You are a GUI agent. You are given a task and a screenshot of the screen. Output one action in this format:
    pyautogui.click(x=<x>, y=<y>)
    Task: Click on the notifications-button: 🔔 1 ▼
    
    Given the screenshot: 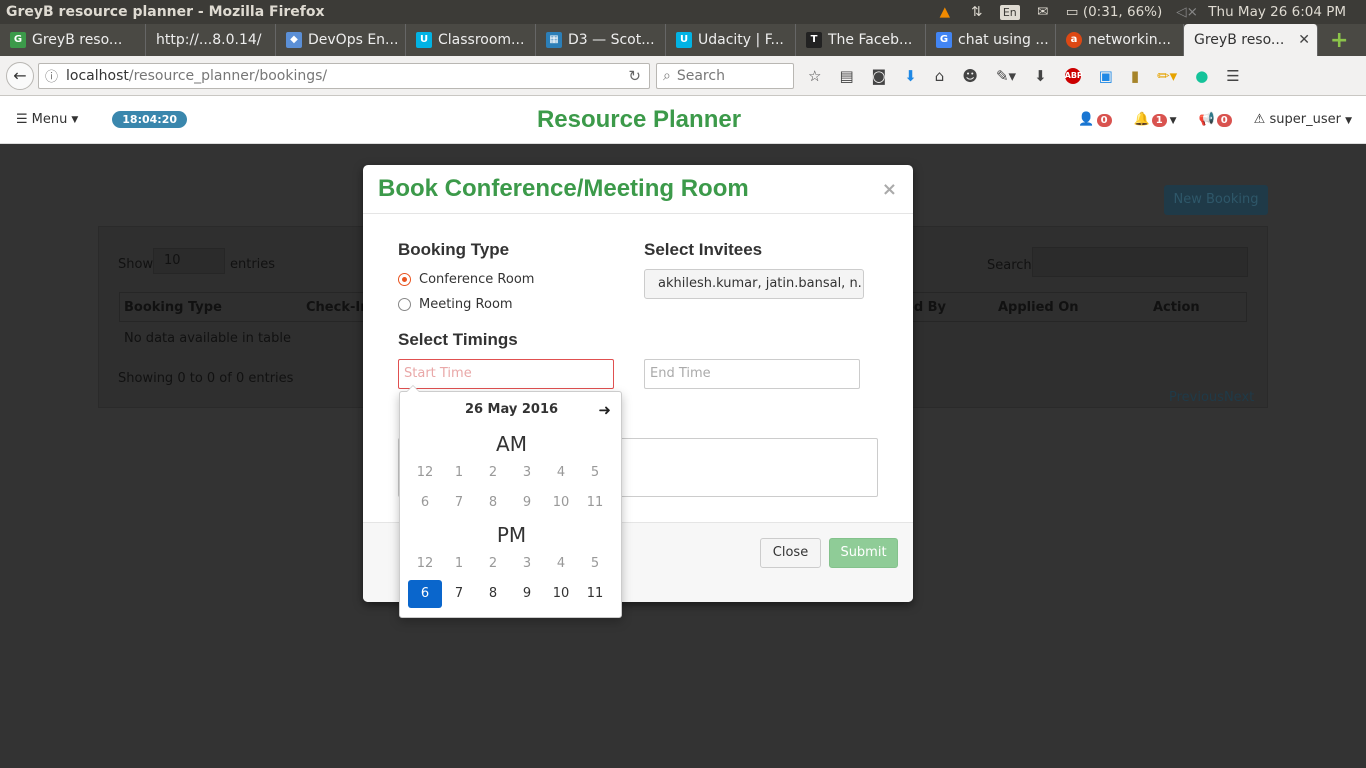 What is the action you would take?
    pyautogui.click(x=1155, y=119)
    